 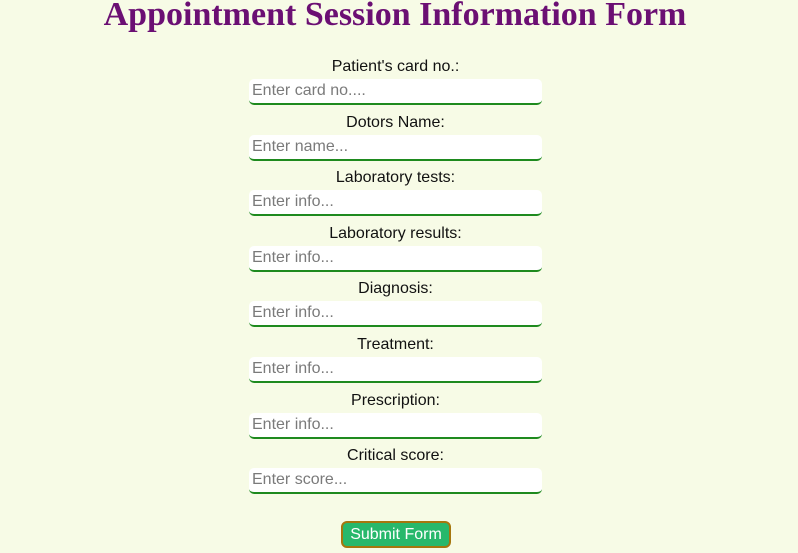 I want to click on field-doctor-name: Dotors Name:, so click(x=395, y=141).